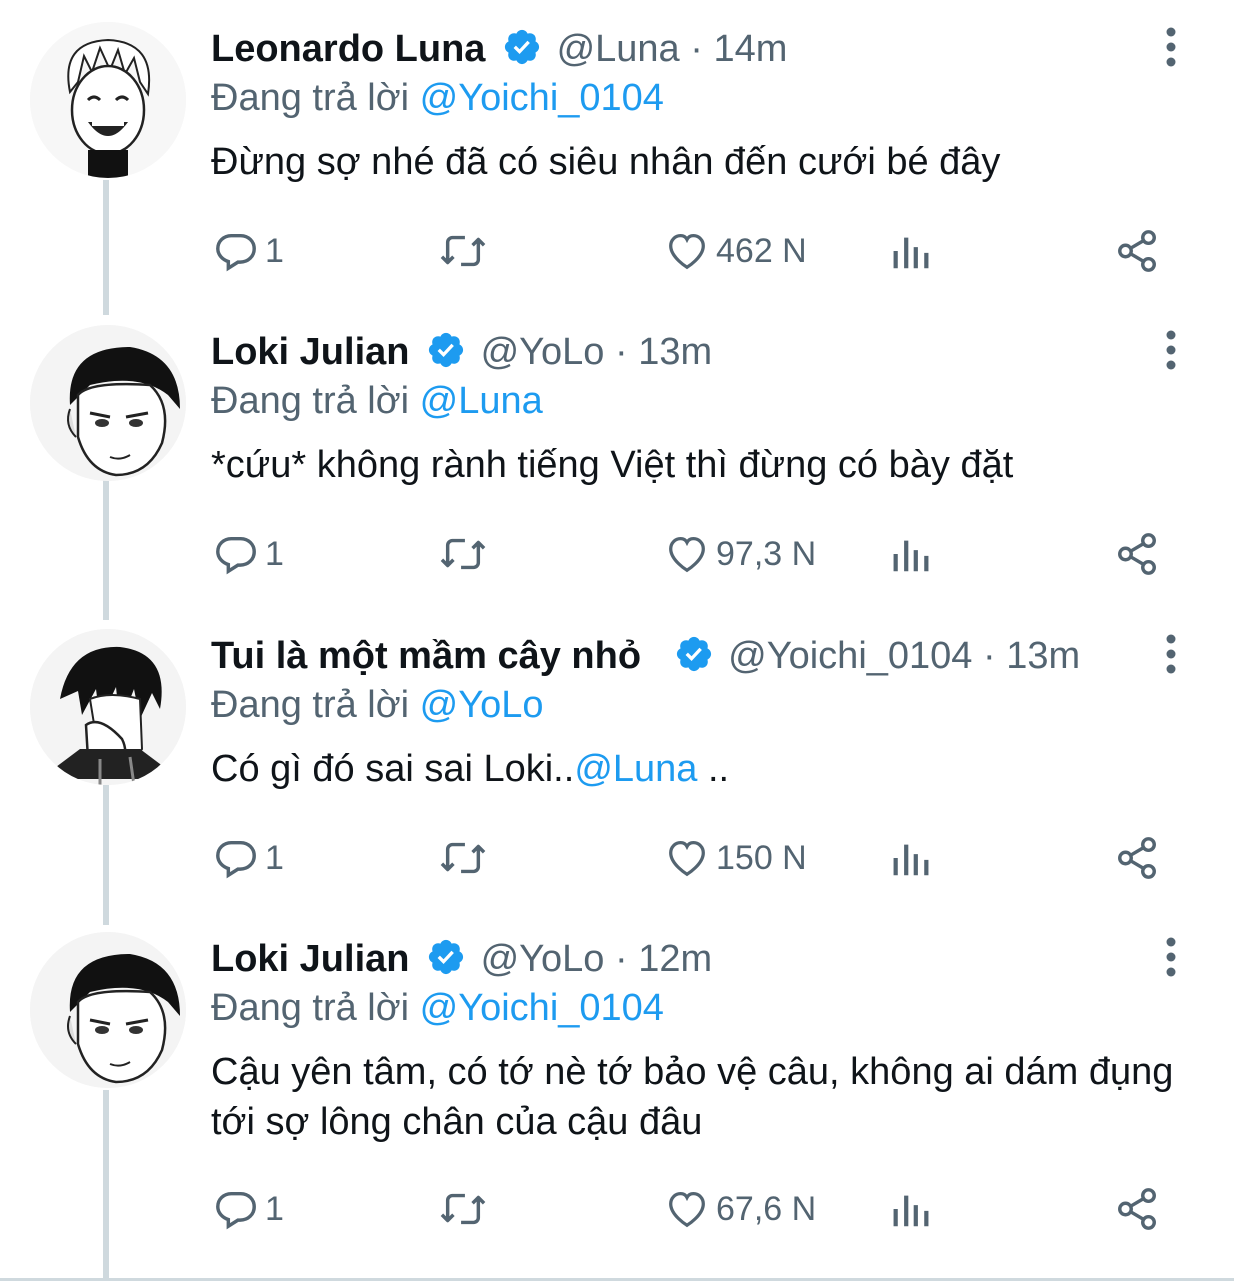 Image resolution: width=1234 pixels, height=1281 pixels. Describe the element at coordinates (635, 769) in the screenshot. I see `tweet-text-mention: @Luna` at that location.